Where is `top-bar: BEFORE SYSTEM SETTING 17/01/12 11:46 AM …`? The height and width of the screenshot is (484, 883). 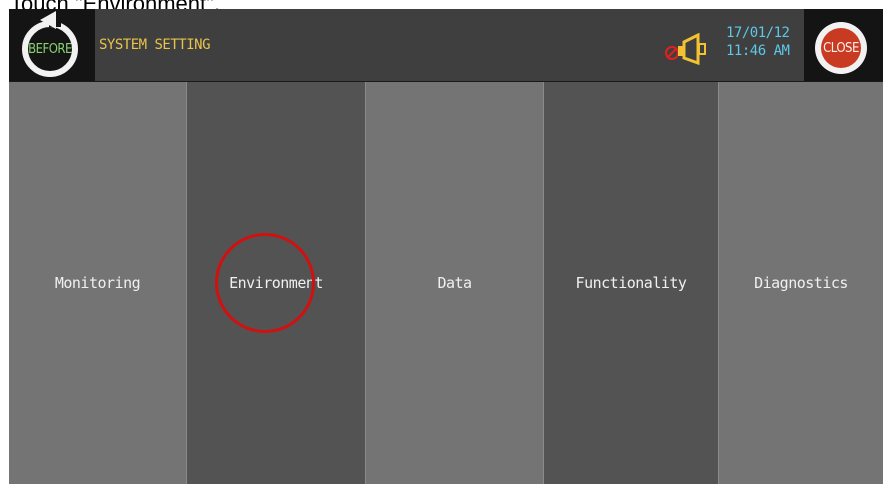 top-bar: BEFORE SYSTEM SETTING 17/01/12 11:46 AM … is located at coordinates (446, 45).